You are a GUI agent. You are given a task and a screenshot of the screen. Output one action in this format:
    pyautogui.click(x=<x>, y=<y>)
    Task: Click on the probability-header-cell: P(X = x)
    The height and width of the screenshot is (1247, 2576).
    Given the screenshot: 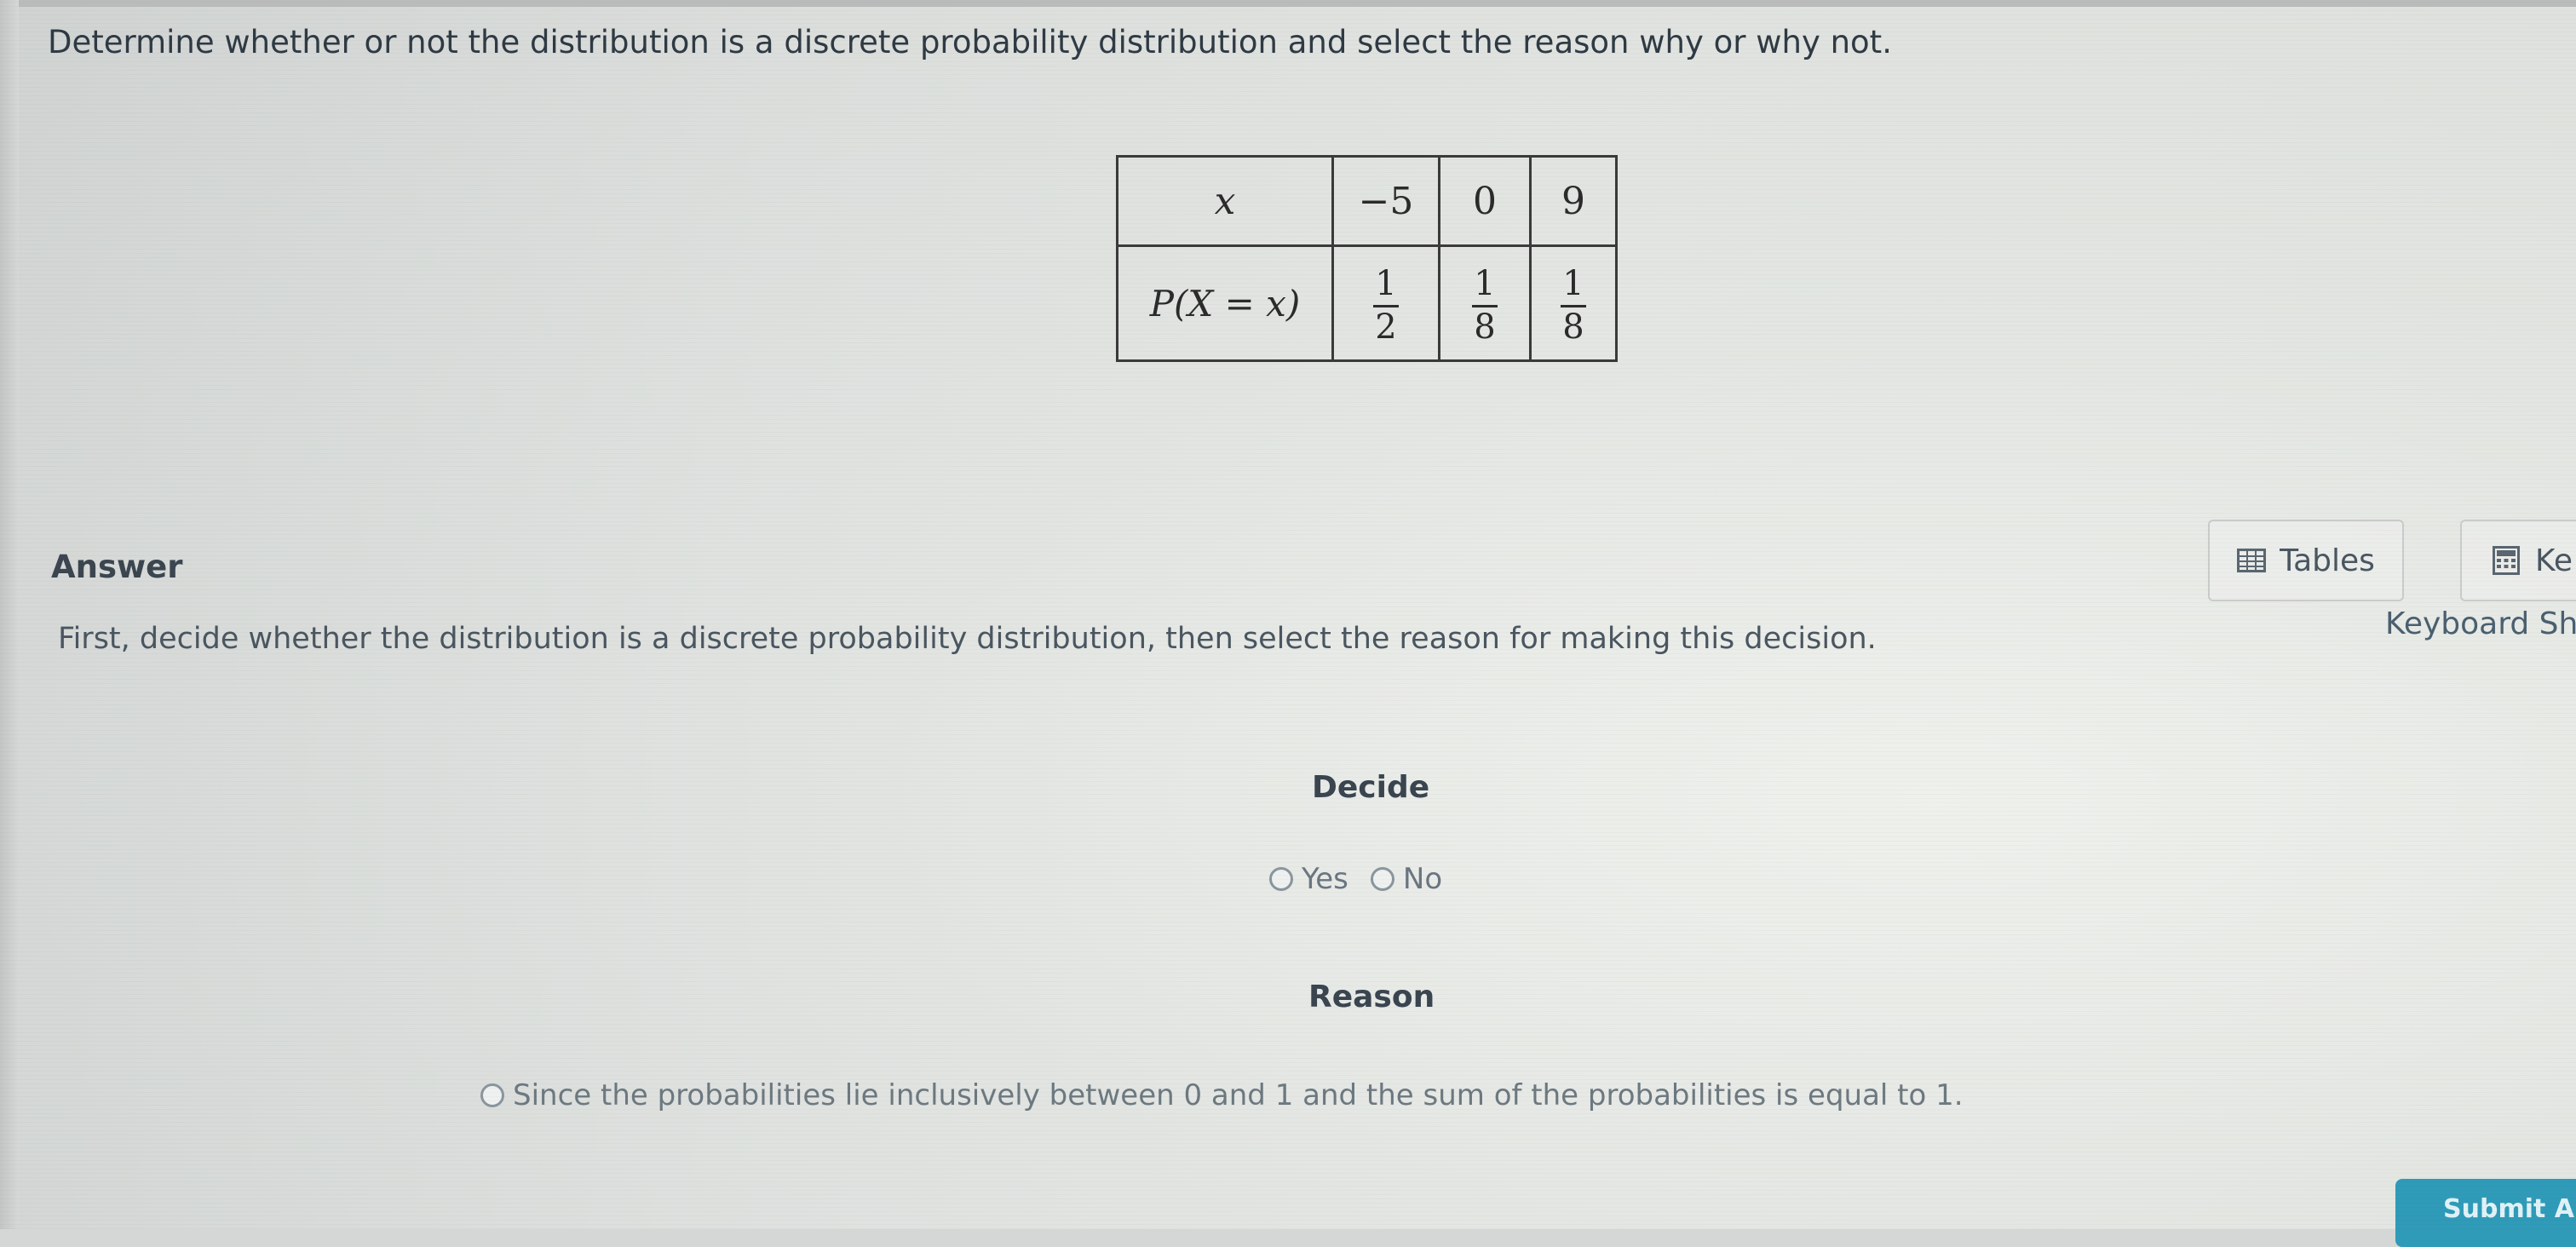 What is the action you would take?
    pyautogui.click(x=1225, y=303)
    